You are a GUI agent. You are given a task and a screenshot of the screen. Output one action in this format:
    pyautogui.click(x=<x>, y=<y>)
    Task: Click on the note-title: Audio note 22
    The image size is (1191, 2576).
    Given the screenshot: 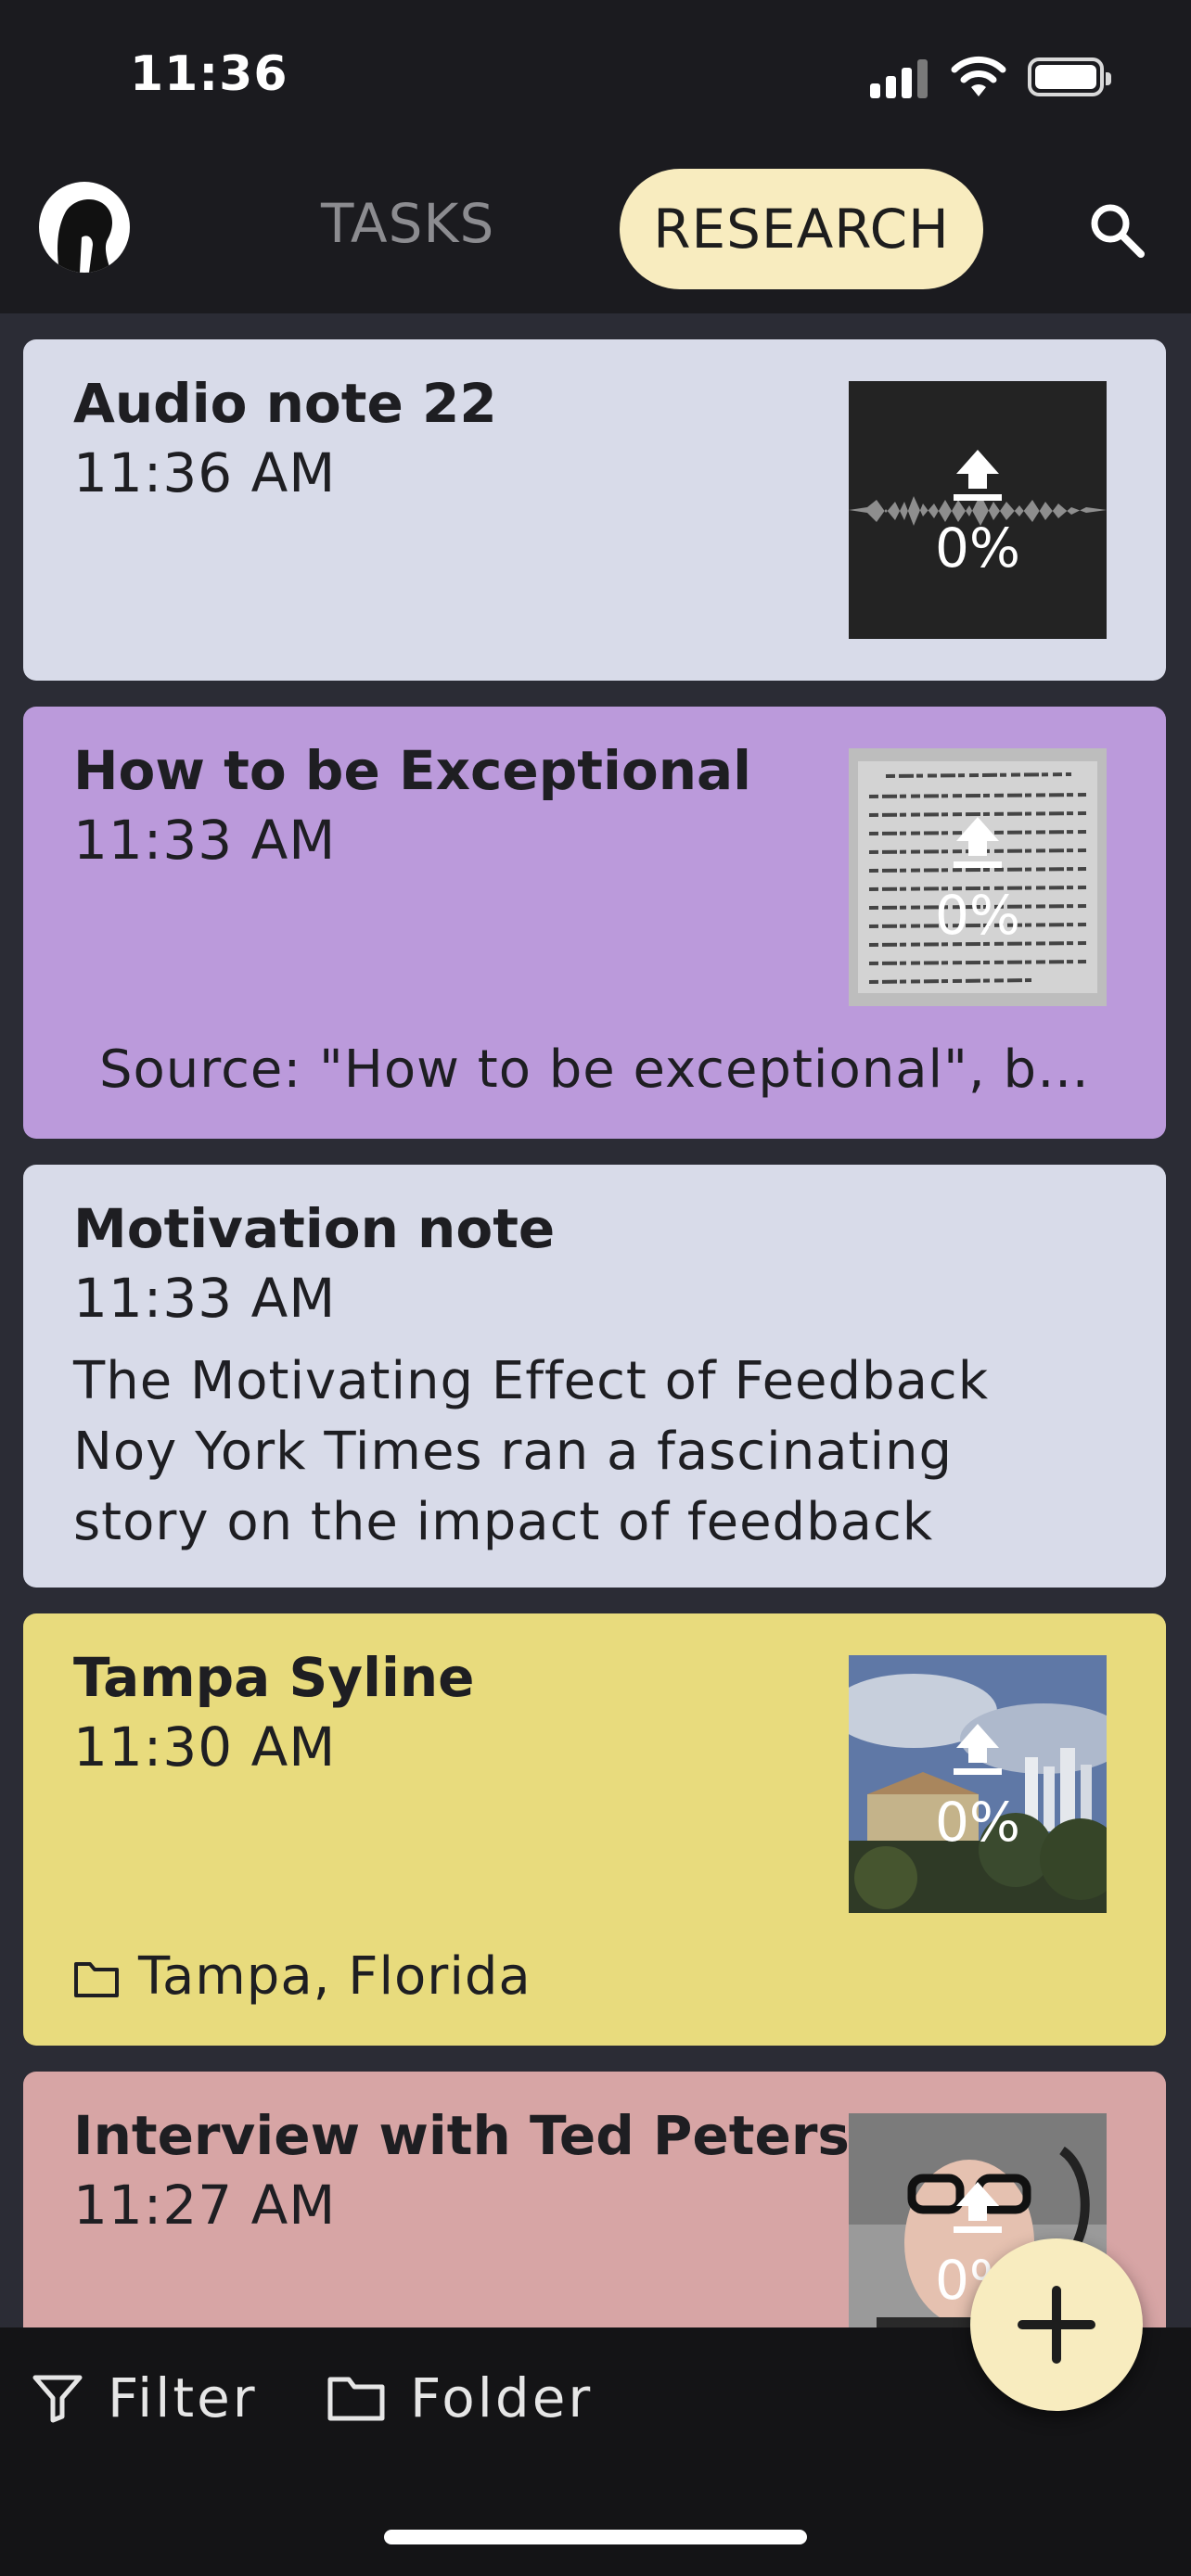 What is the action you would take?
    pyautogui.click(x=285, y=403)
    